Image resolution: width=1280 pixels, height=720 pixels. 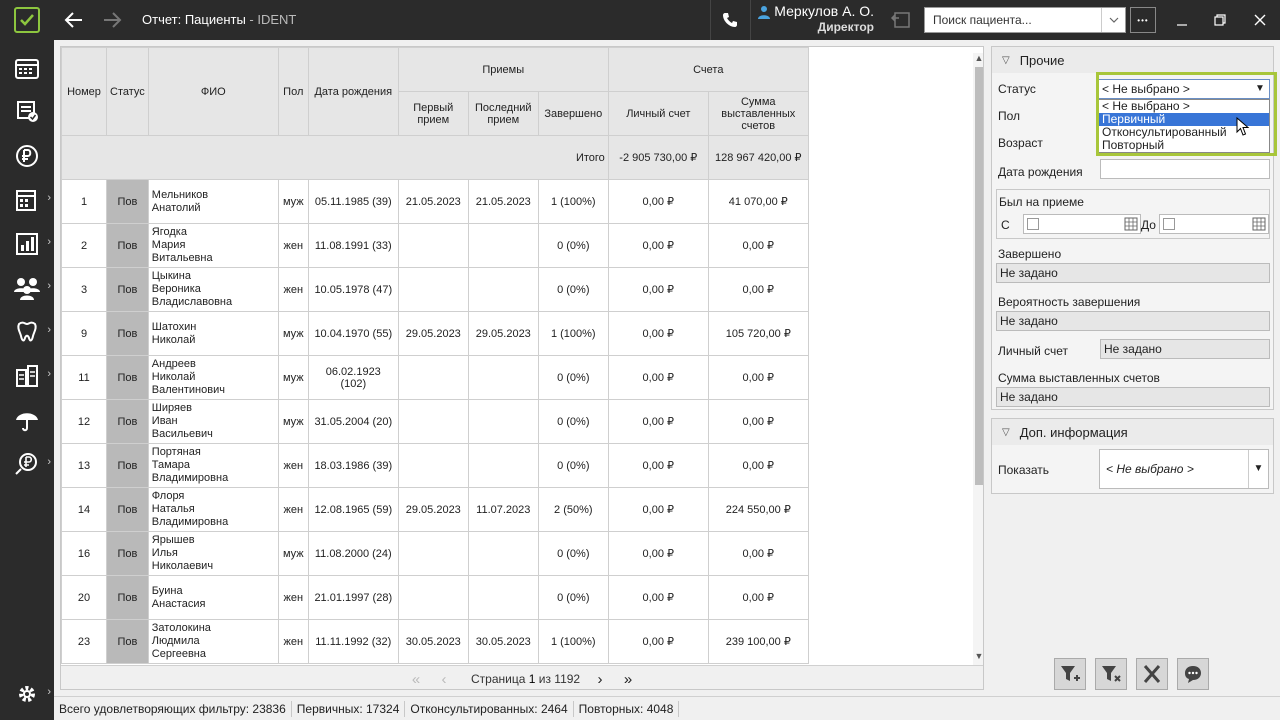 What do you see at coordinates (112, 20) in the screenshot?
I see `forward-button` at bounding box center [112, 20].